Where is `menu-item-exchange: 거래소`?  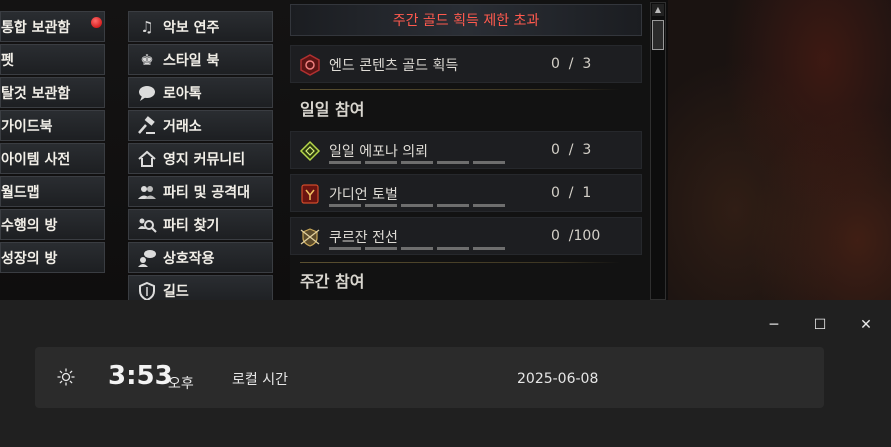
menu-item-exchange: 거래소 is located at coordinates (200, 125).